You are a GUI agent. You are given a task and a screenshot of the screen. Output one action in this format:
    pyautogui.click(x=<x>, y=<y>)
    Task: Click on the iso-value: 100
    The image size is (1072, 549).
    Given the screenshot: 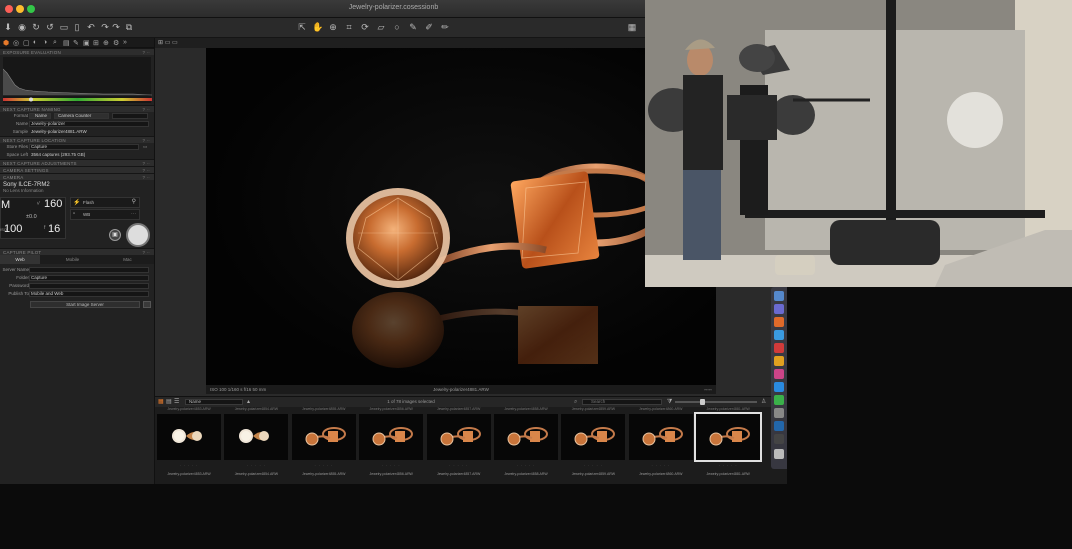 What is the action you would take?
    pyautogui.click(x=13, y=229)
    